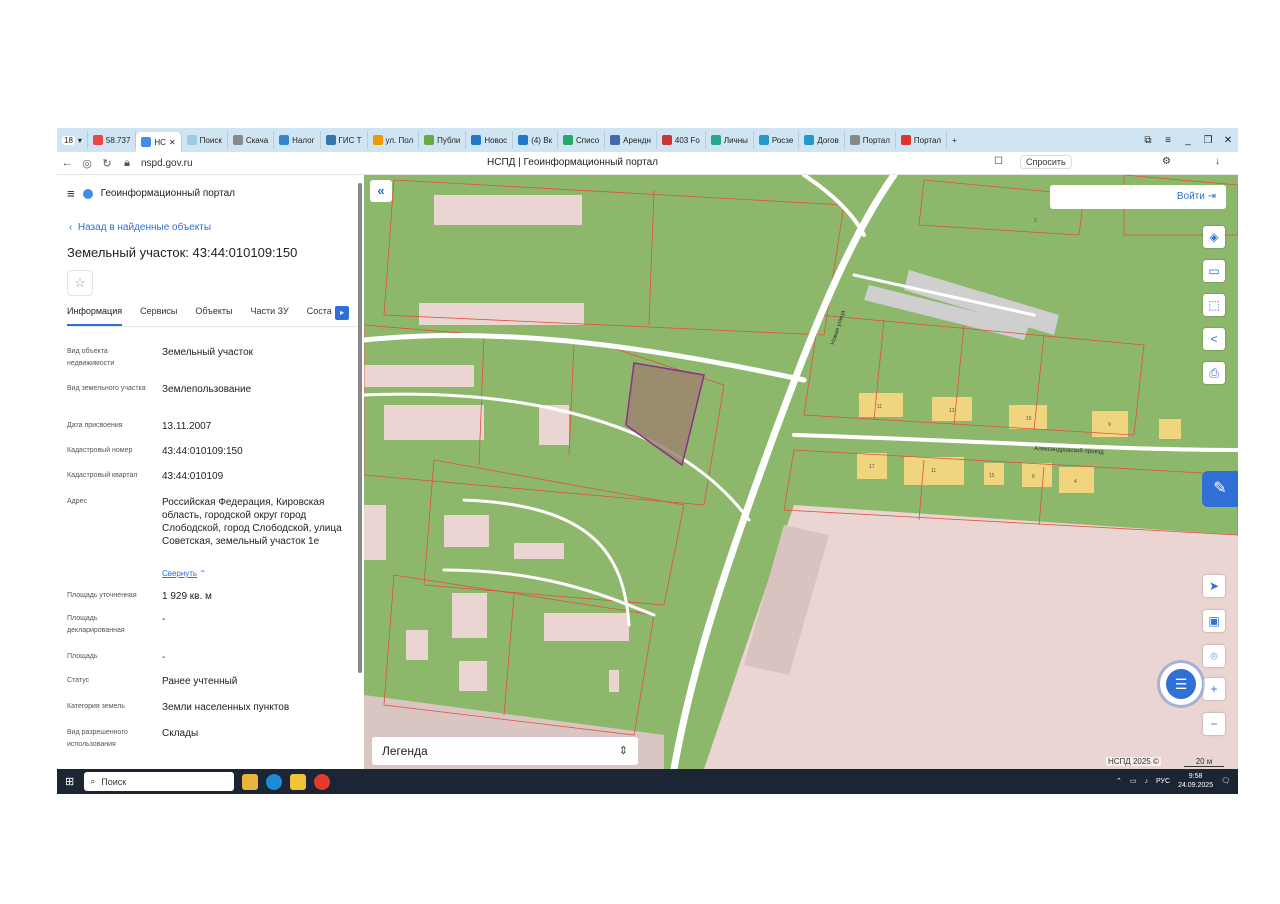 Image resolution: width=1280 pixels, height=904 pixels. Describe the element at coordinates (1220, 489) in the screenshot. I see `side-widget-icon: ✎` at that location.